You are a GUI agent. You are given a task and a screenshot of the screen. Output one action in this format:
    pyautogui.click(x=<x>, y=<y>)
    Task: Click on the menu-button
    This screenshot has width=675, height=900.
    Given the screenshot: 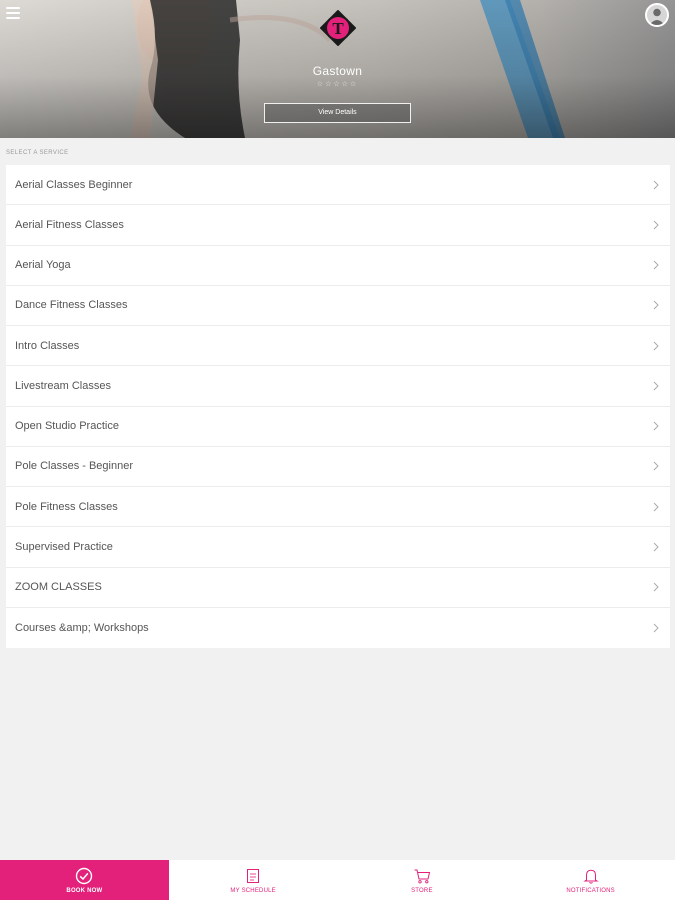 What is the action you would take?
    pyautogui.click(x=13, y=13)
    